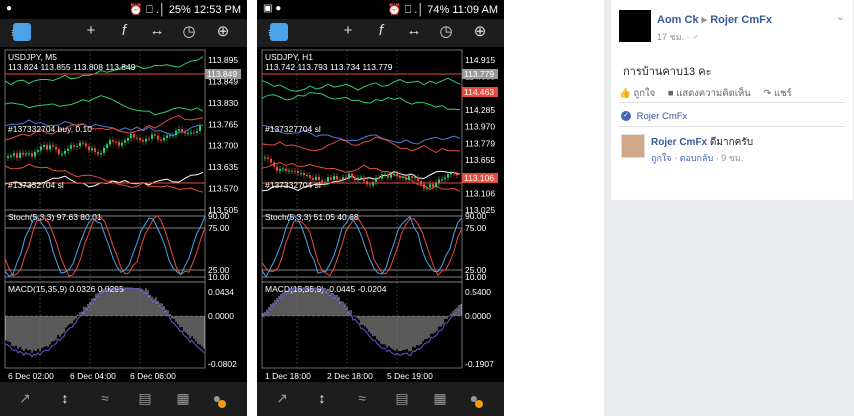 The height and width of the screenshot is (416, 854). Describe the element at coordinates (410, 376) in the screenshot. I see `date-label: 5 Dec 19:00` at that location.